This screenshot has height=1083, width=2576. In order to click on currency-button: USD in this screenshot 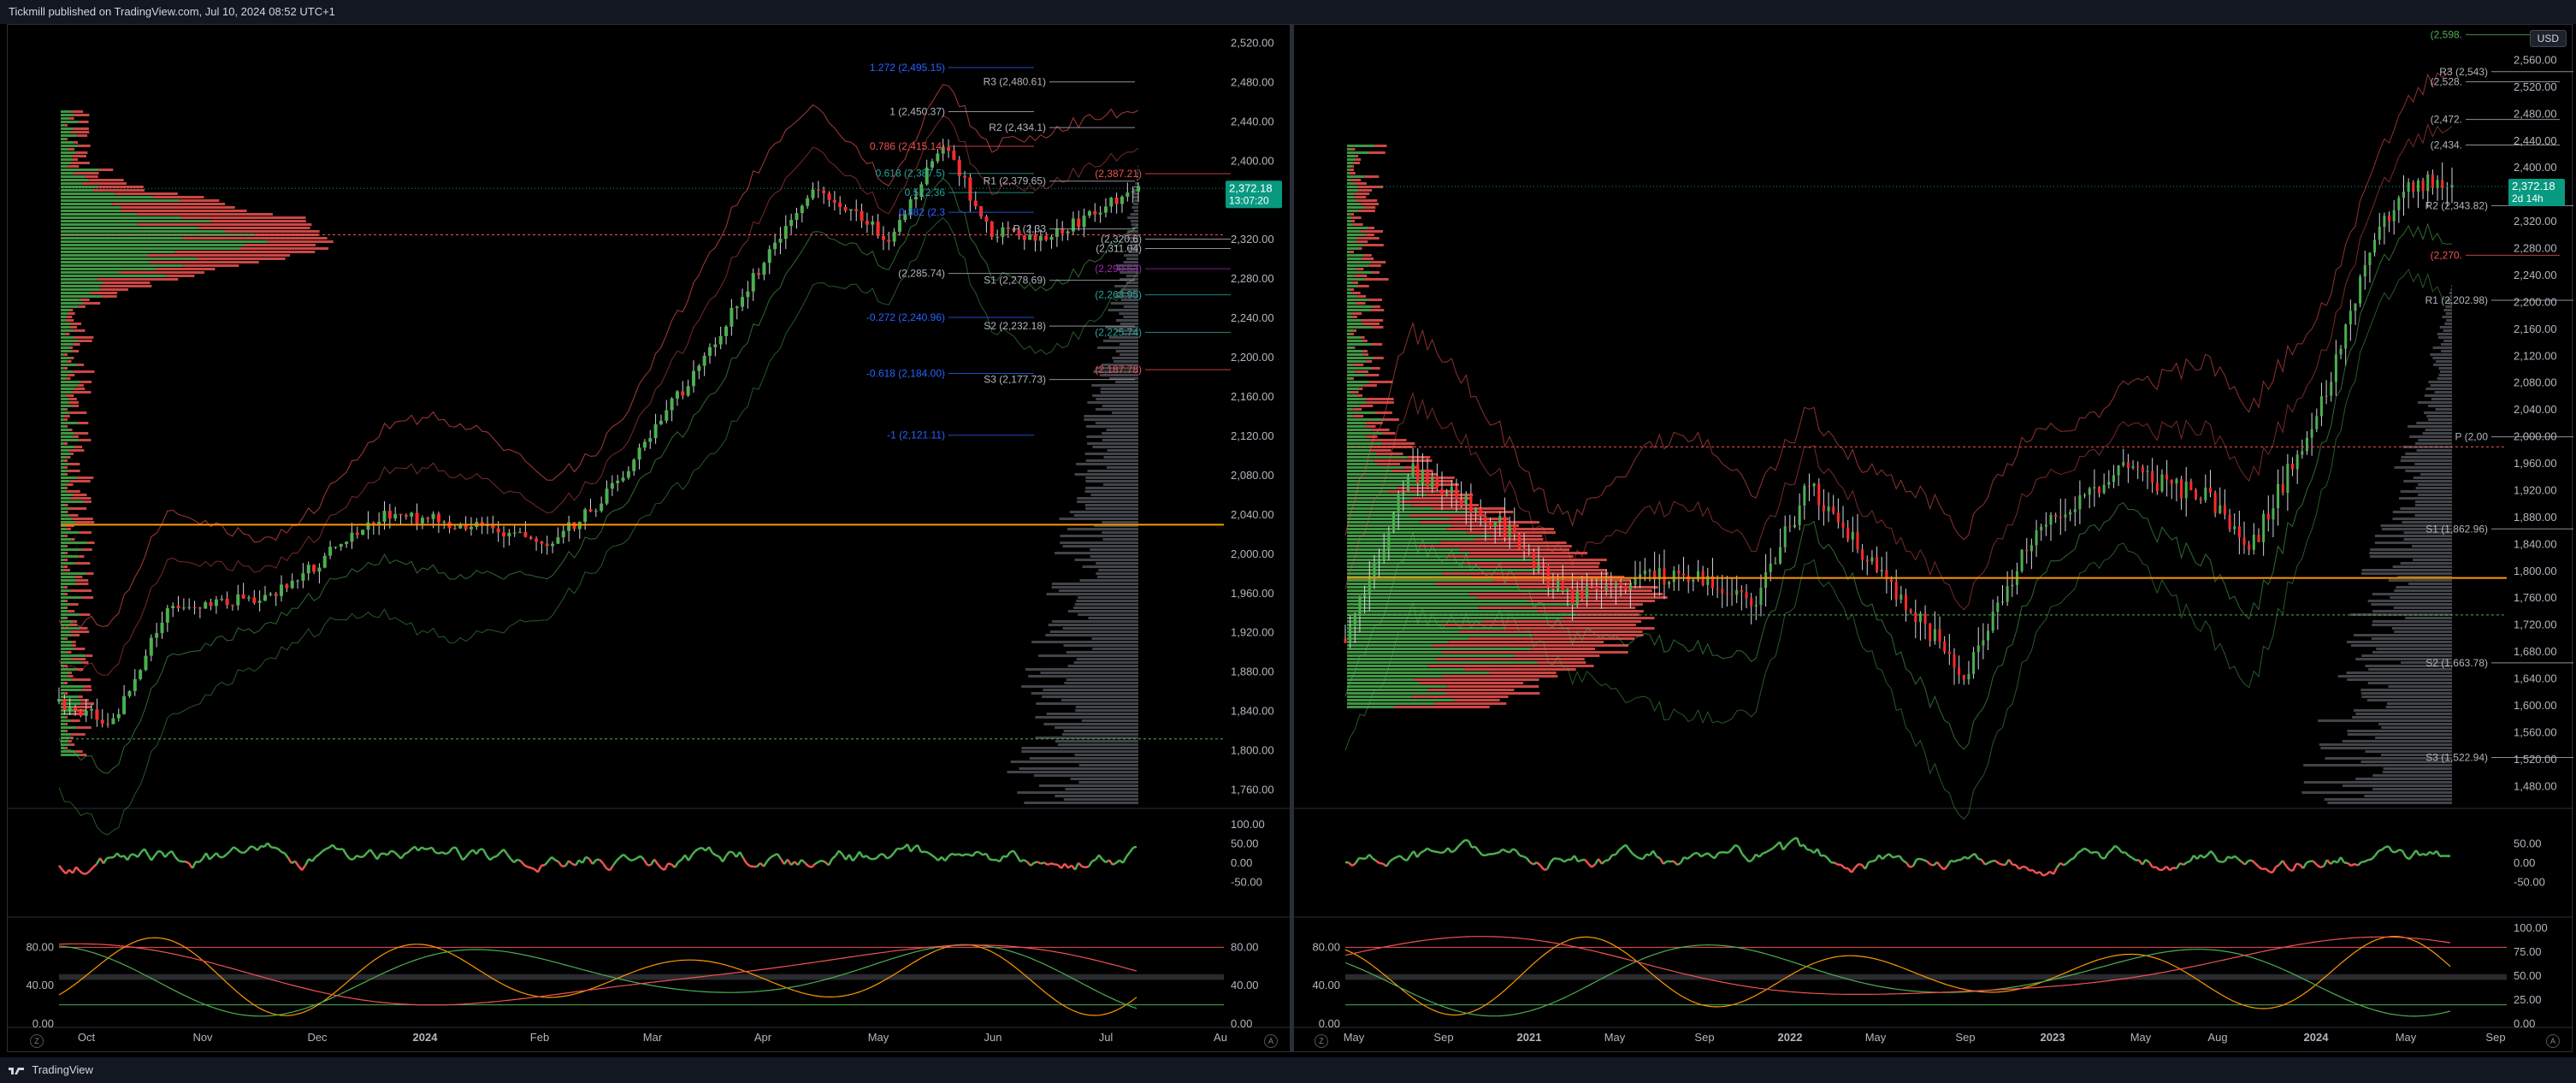, I will do `click(2548, 38)`.